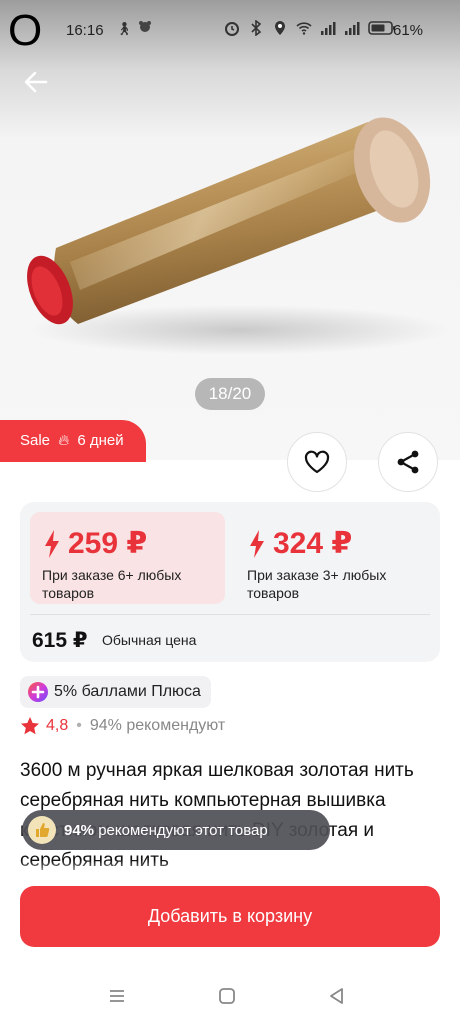 This screenshot has height=1024, width=460. I want to click on sale-label: Sale, so click(35, 440).